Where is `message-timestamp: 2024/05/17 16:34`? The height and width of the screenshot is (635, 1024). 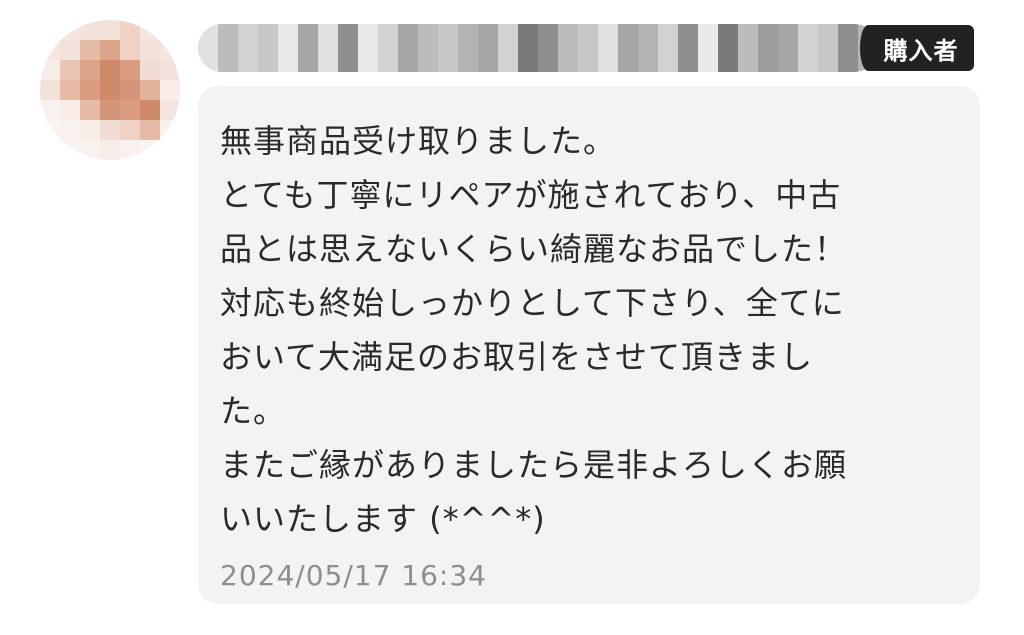 message-timestamp: 2024/05/17 16:34 is located at coordinates (353, 575).